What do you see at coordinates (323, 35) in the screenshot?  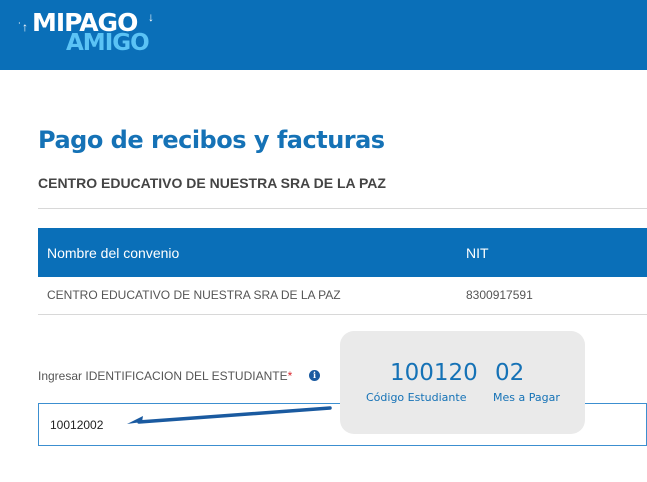 I see `header-bar: ˙↑ MIPAGO ↓ AMIGO` at bounding box center [323, 35].